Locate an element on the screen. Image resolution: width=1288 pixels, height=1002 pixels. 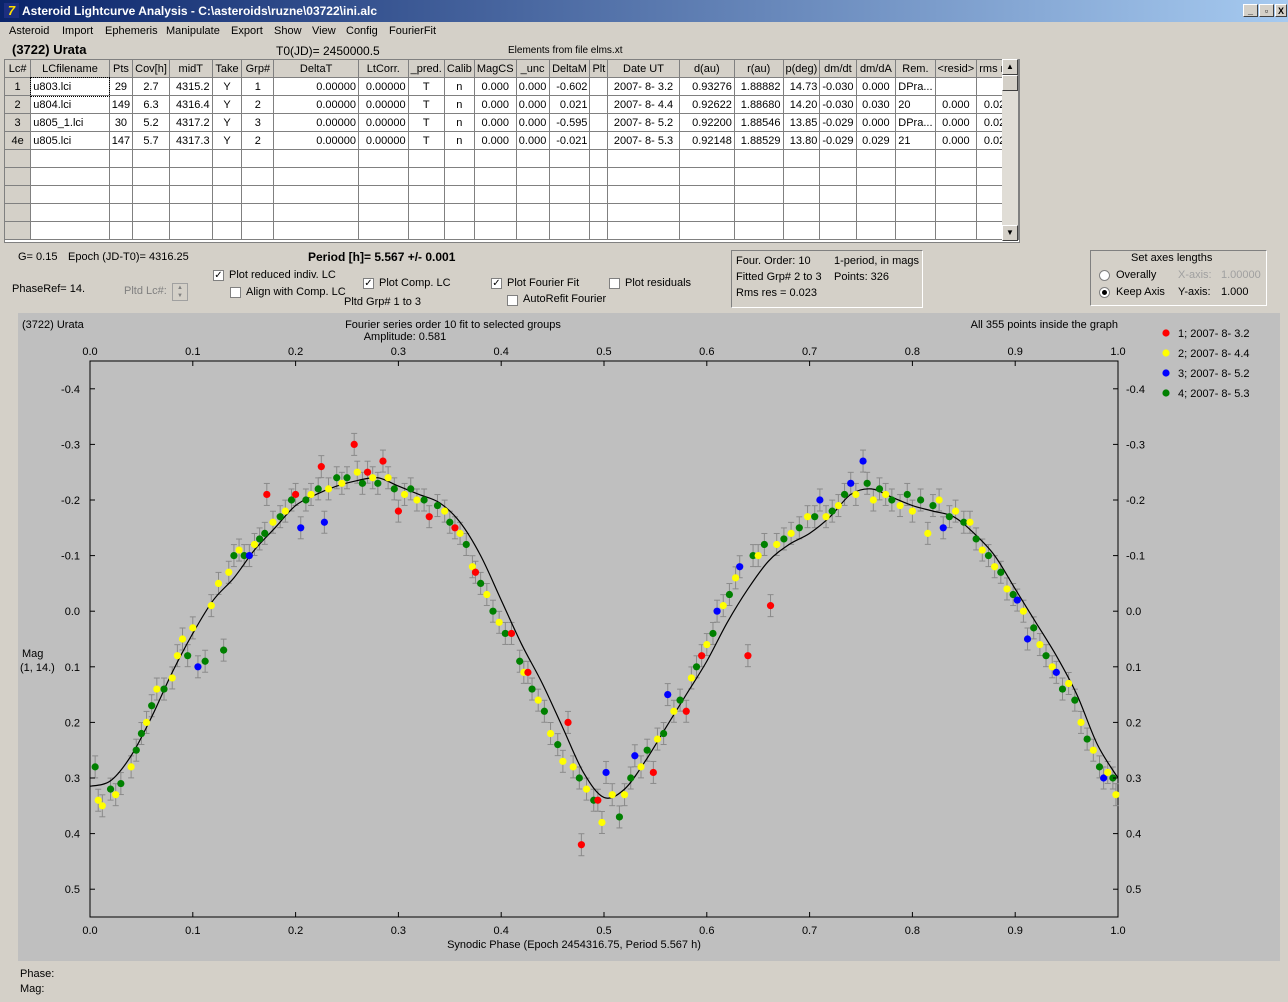
pltd-lc-spinner: ▲ ▼ is located at coordinates (180, 292).